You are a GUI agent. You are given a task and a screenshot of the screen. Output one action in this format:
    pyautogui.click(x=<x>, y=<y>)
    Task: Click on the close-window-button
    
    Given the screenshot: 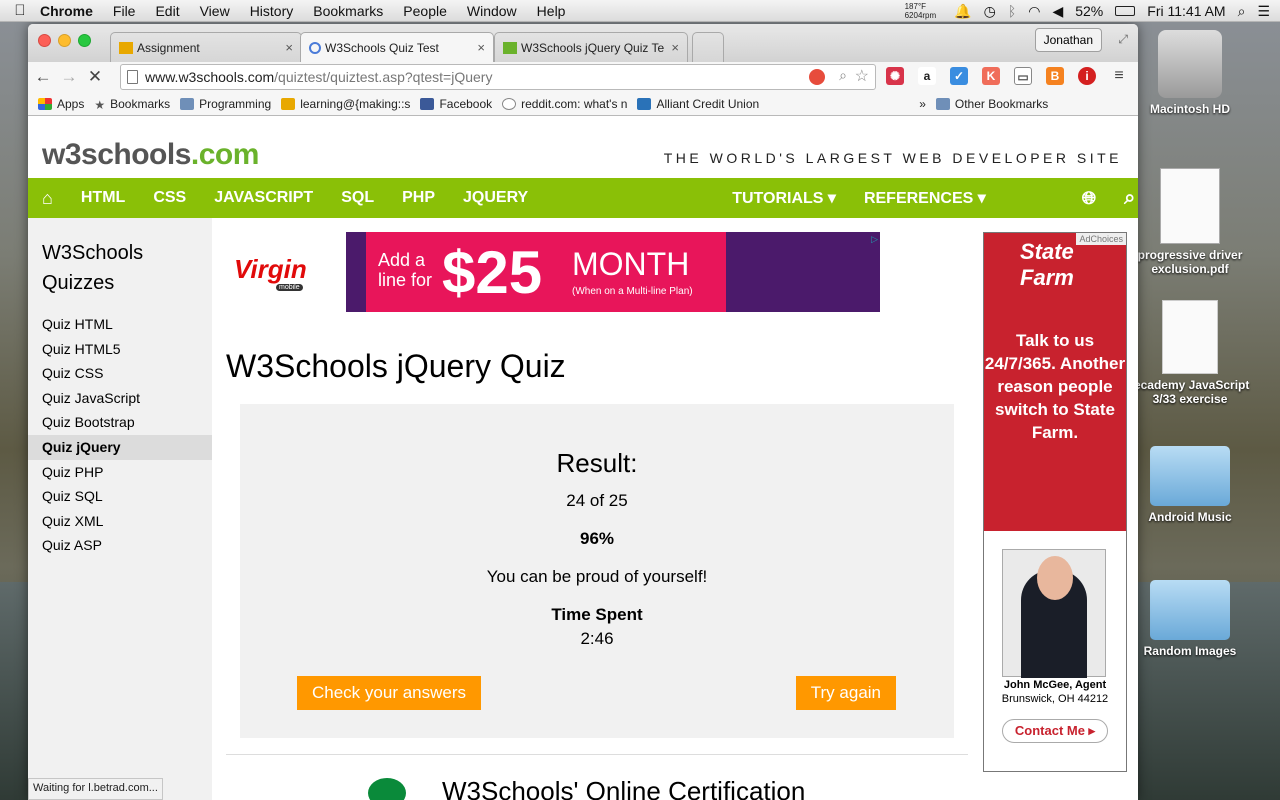 What is the action you would take?
    pyautogui.click(x=44, y=40)
    